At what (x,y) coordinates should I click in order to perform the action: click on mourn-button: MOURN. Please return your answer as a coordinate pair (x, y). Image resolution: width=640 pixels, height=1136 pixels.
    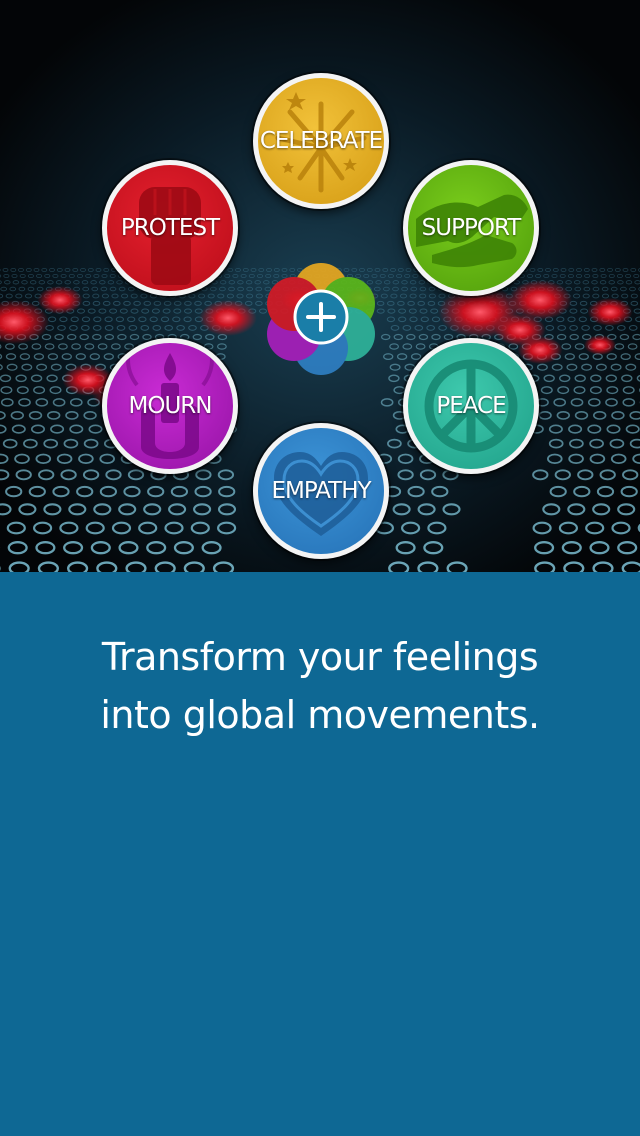
    Looking at the image, I should click on (170, 406).